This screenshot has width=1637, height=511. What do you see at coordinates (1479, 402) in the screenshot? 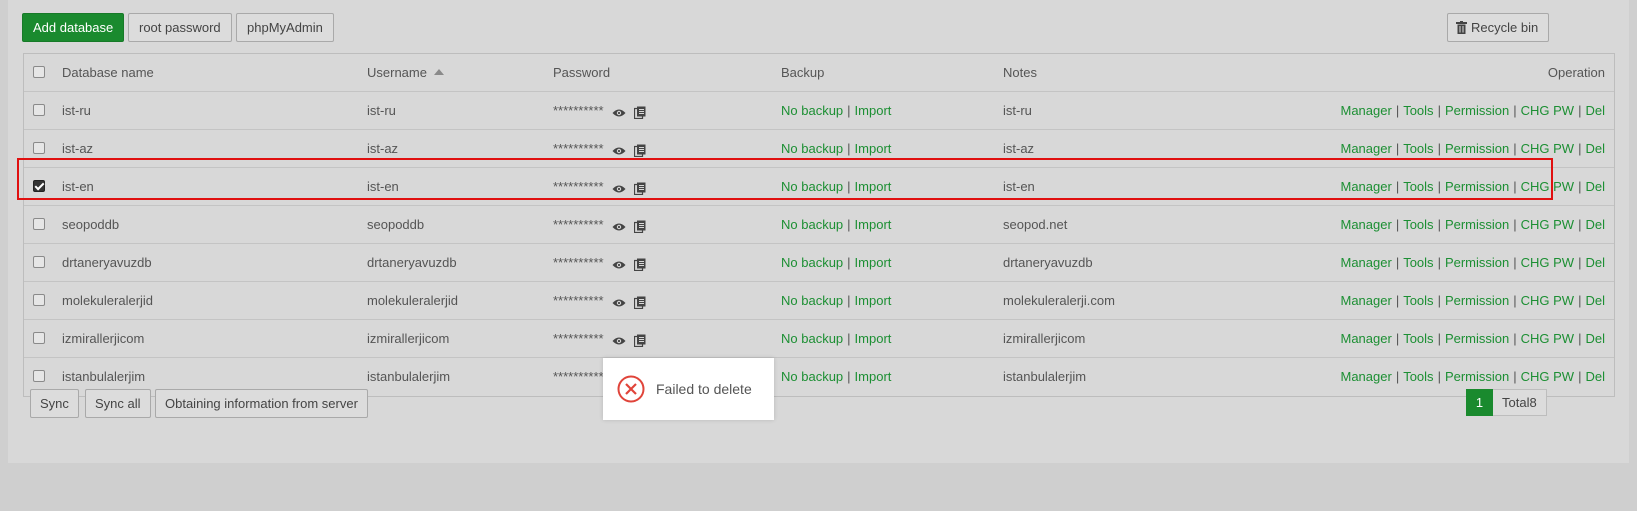
I see `page-1-button: 1` at bounding box center [1479, 402].